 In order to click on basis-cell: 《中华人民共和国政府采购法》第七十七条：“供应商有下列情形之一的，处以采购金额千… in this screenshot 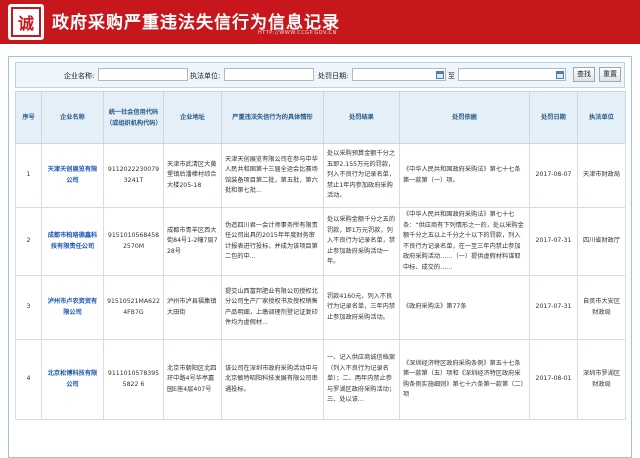, I will do `click(464, 241)`.